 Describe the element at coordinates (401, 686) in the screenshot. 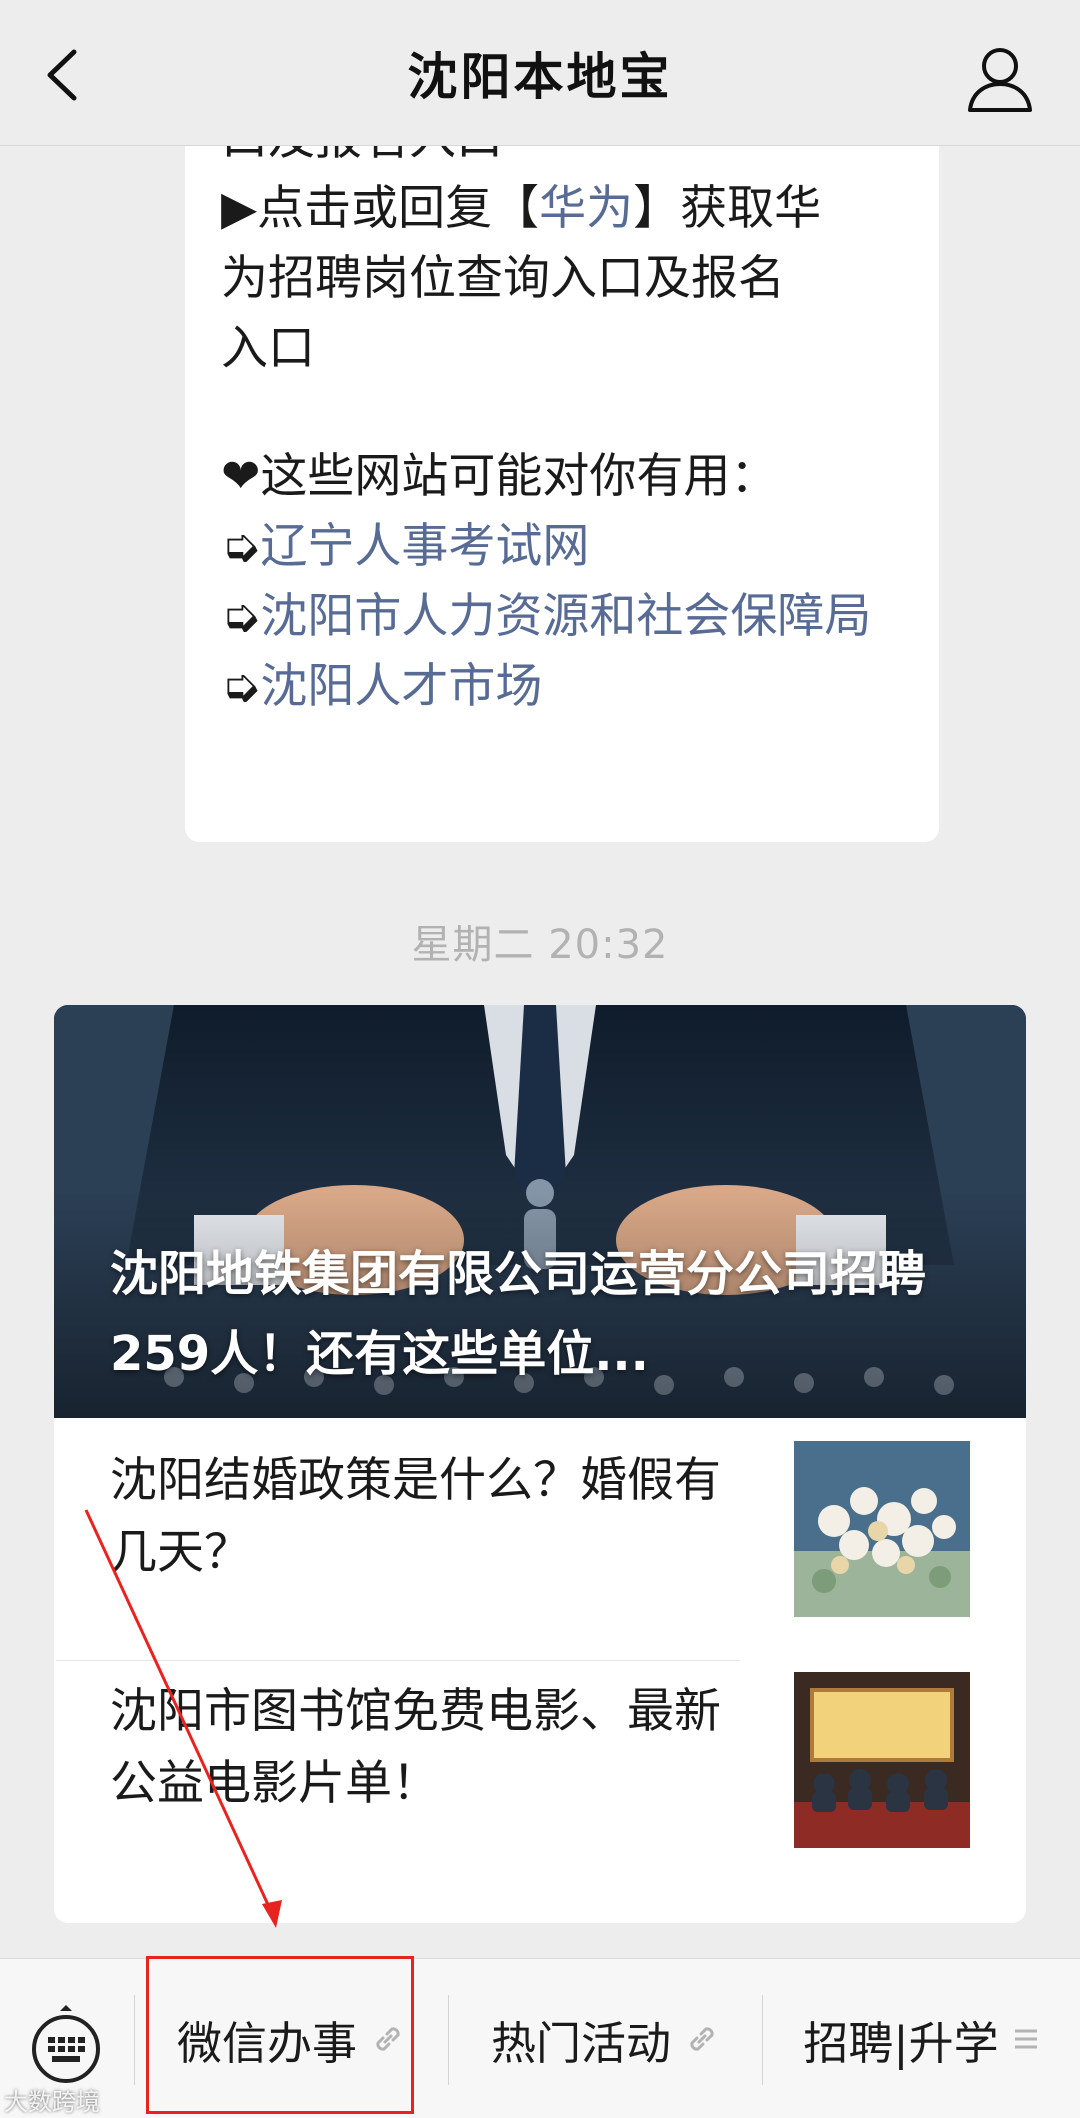

I see `site-link: 沈阳人才市场` at that location.